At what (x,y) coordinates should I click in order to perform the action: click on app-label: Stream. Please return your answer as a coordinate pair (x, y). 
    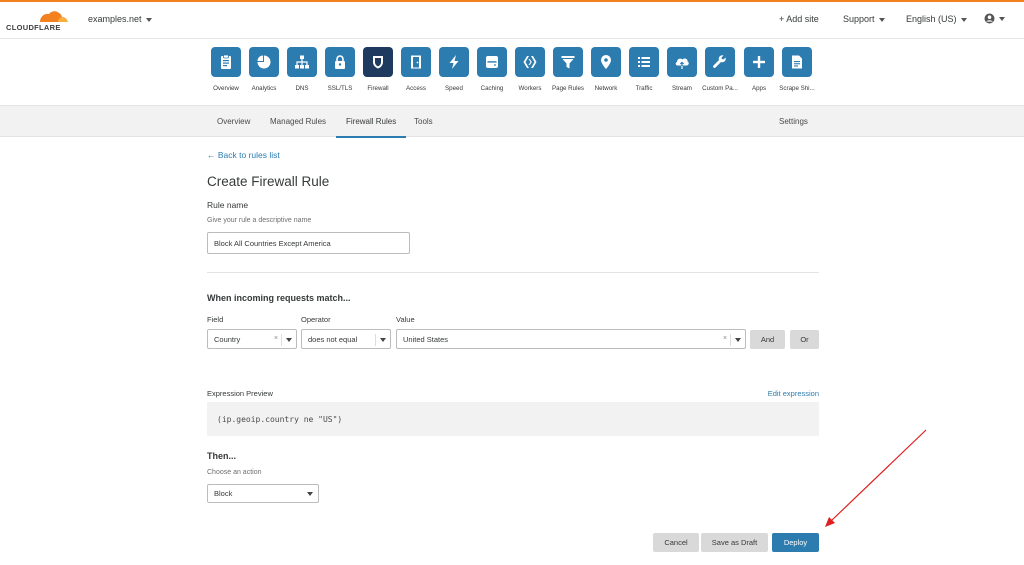
    Looking at the image, I should click on (682, 88).